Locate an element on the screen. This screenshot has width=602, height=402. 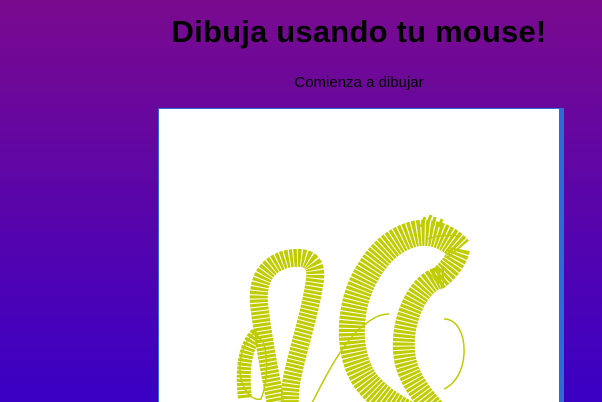
page-title: Dibuja usando tu mouse! is located at coordinates (359, 31).